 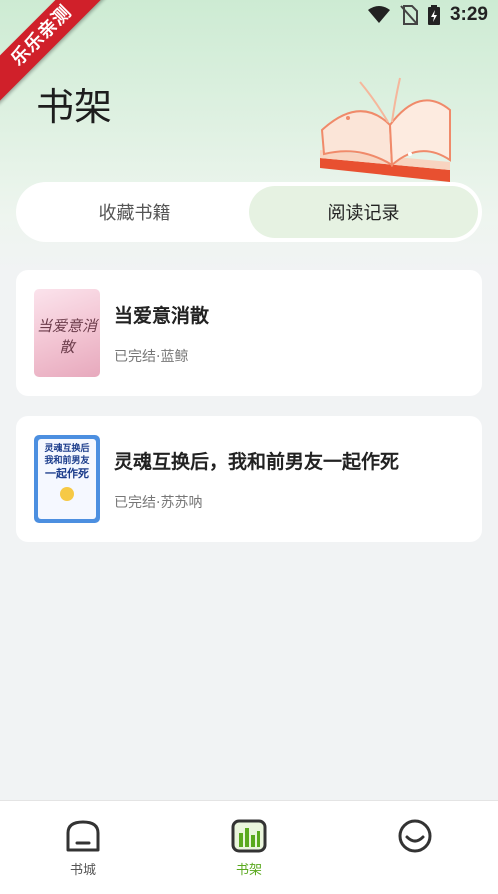 I want to click on book-info: 当爱意消散 已完结·蓝鲸, so click(x=161, y=333).